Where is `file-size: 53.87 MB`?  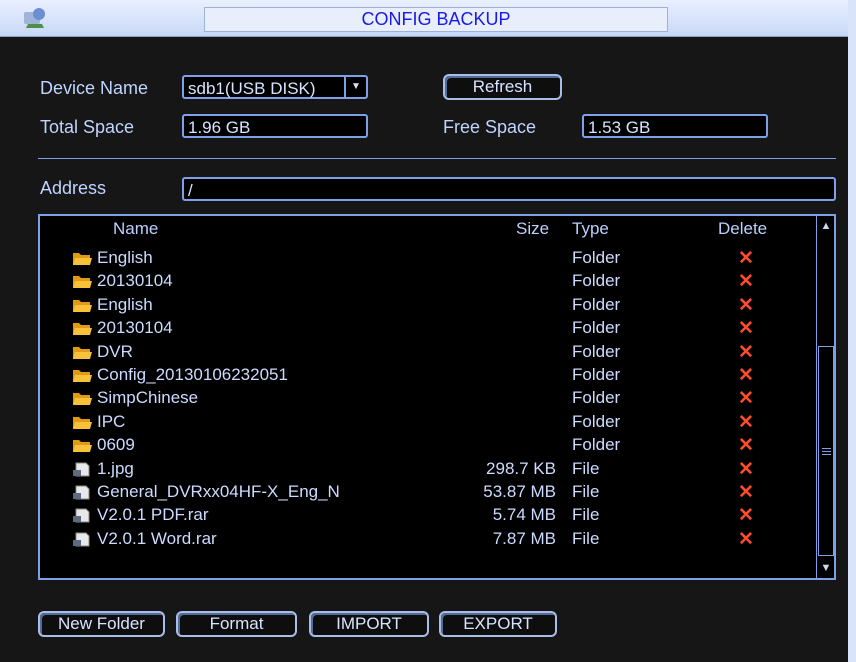 file-size: 53.87 MB is located at coordinates (519, 491).